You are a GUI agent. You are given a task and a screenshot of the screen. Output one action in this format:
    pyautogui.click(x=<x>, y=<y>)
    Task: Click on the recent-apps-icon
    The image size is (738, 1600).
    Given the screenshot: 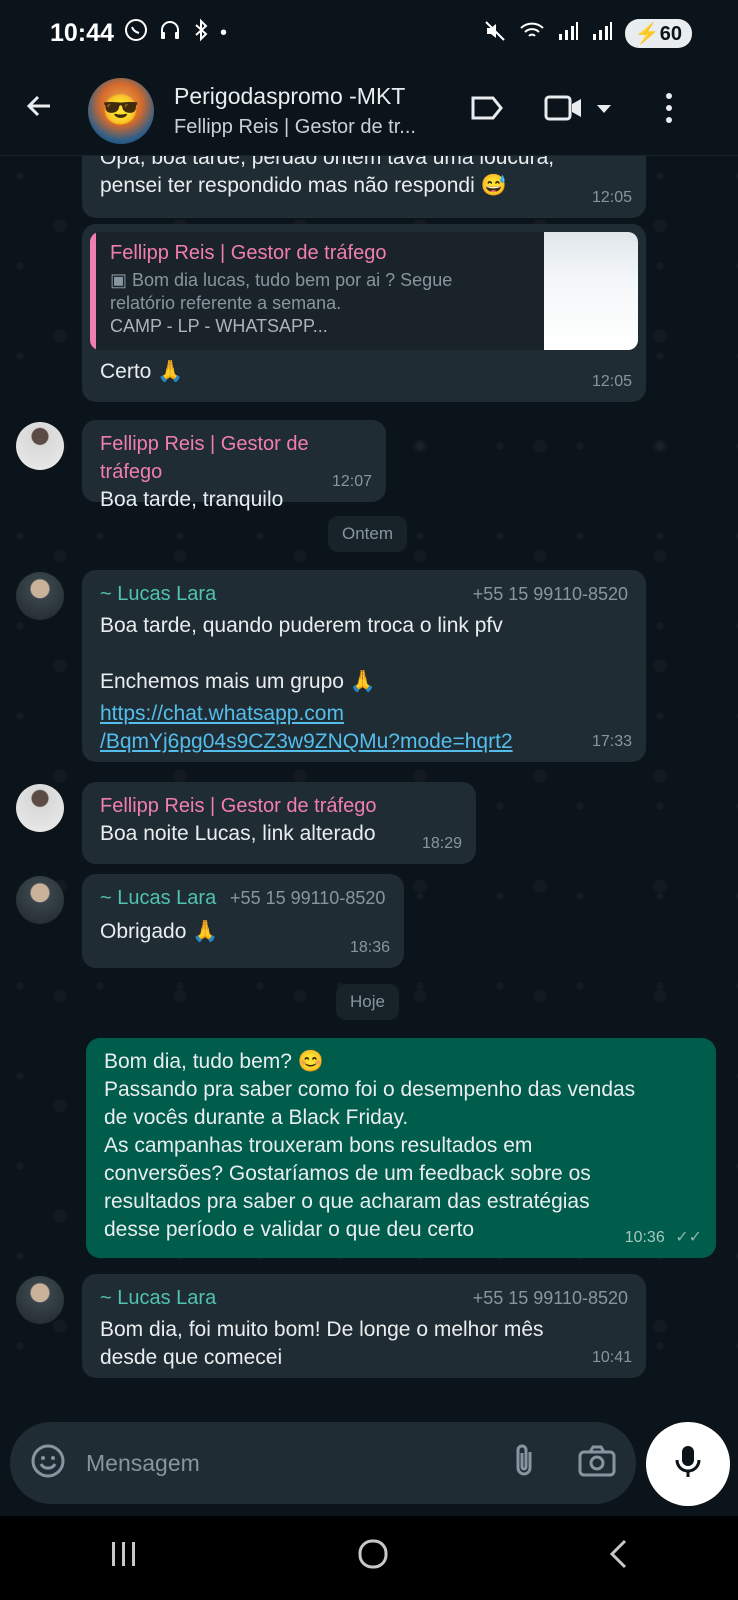 What is the action you would take?
    pyautogui.click(x=124, y=1558)
    